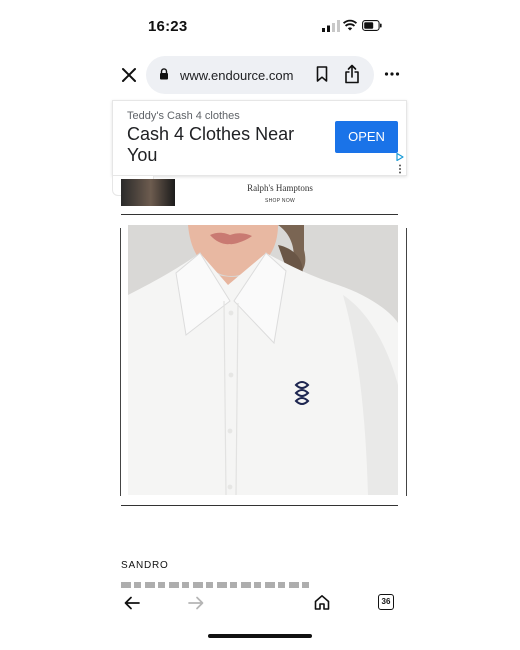 The height and width of the screenshot is (650, 520). What do you see at coordinates (164, 74) in the screenshot?
I see `lock-icon` at bounding box center [164, 74].